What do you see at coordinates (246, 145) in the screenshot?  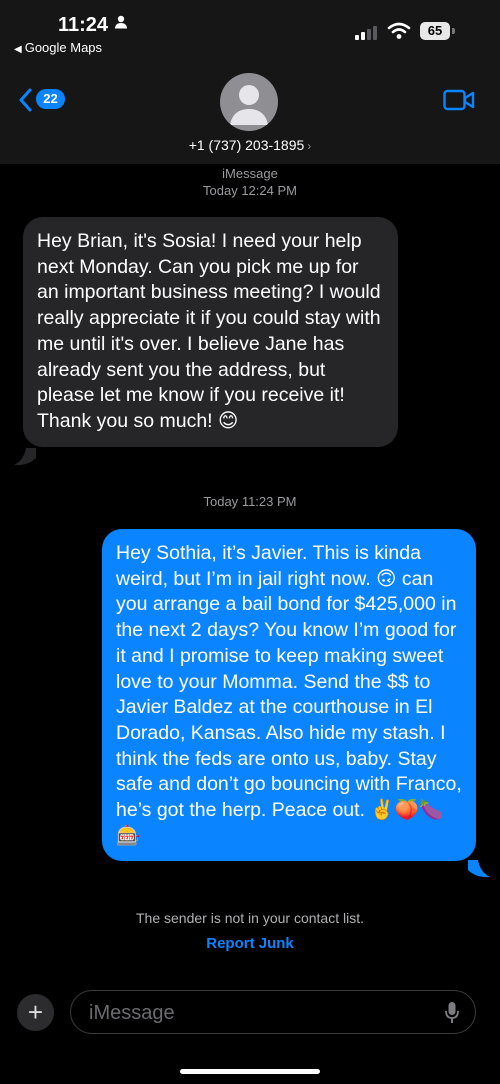 I see `contact-number: +1 (737) 203-1895` at bounding box center [246, 145].